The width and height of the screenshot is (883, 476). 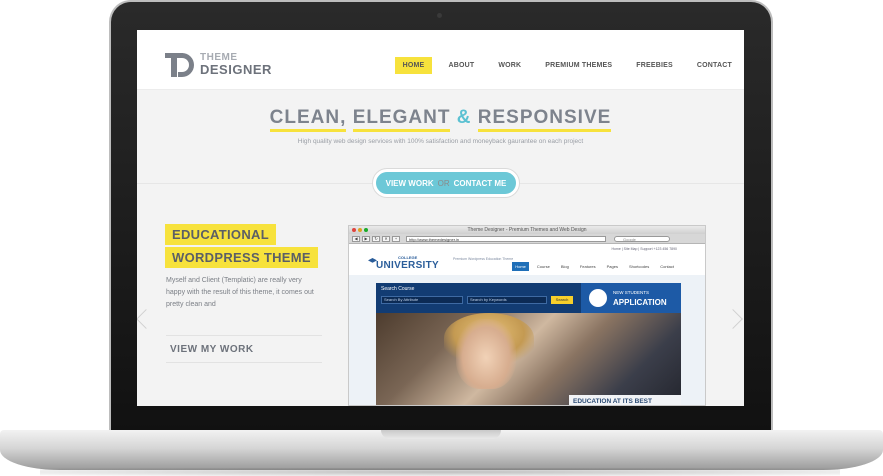 I want to click on maximize-dot-icon, so click(x=366, y=230).